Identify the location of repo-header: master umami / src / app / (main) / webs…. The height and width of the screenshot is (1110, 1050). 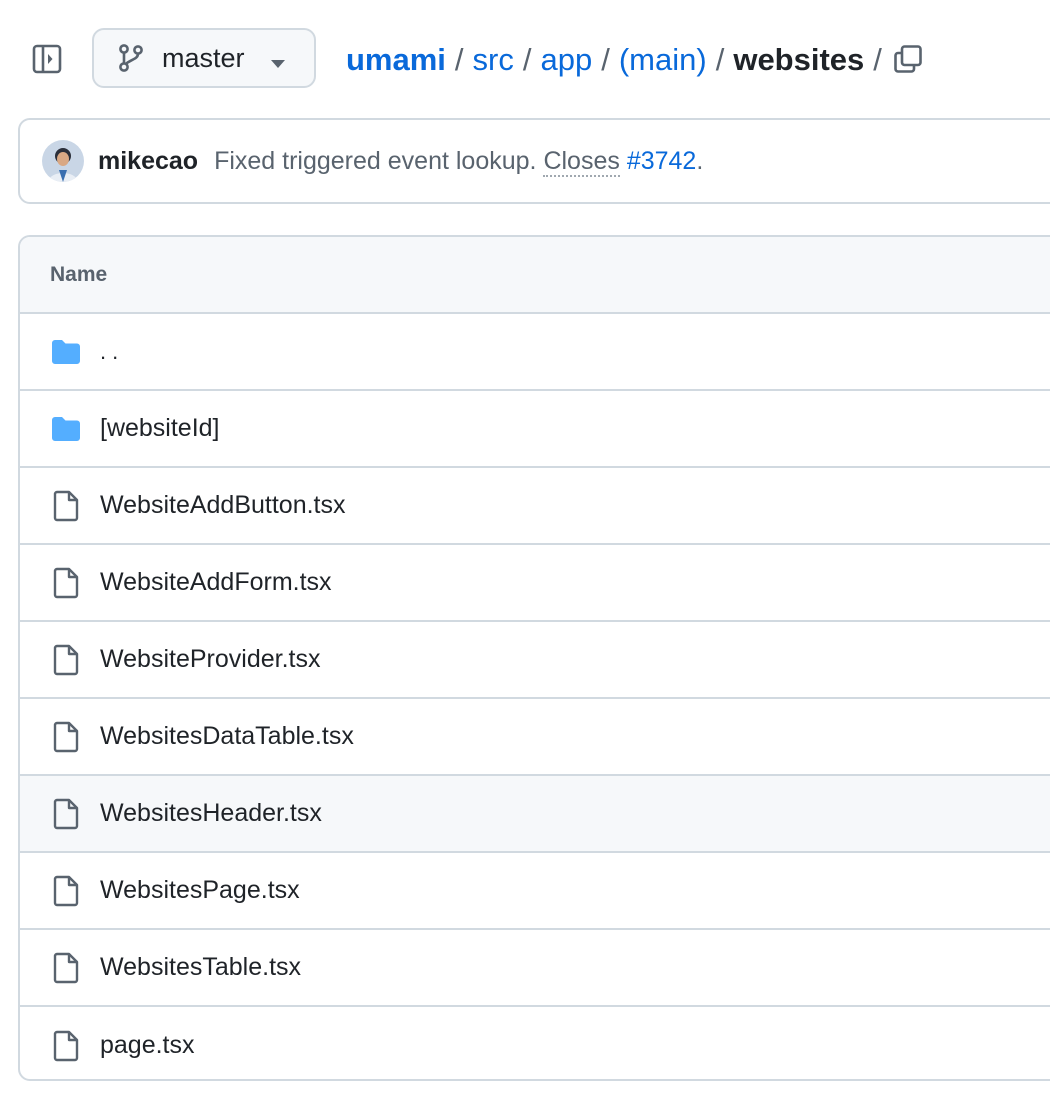
(525, 59).